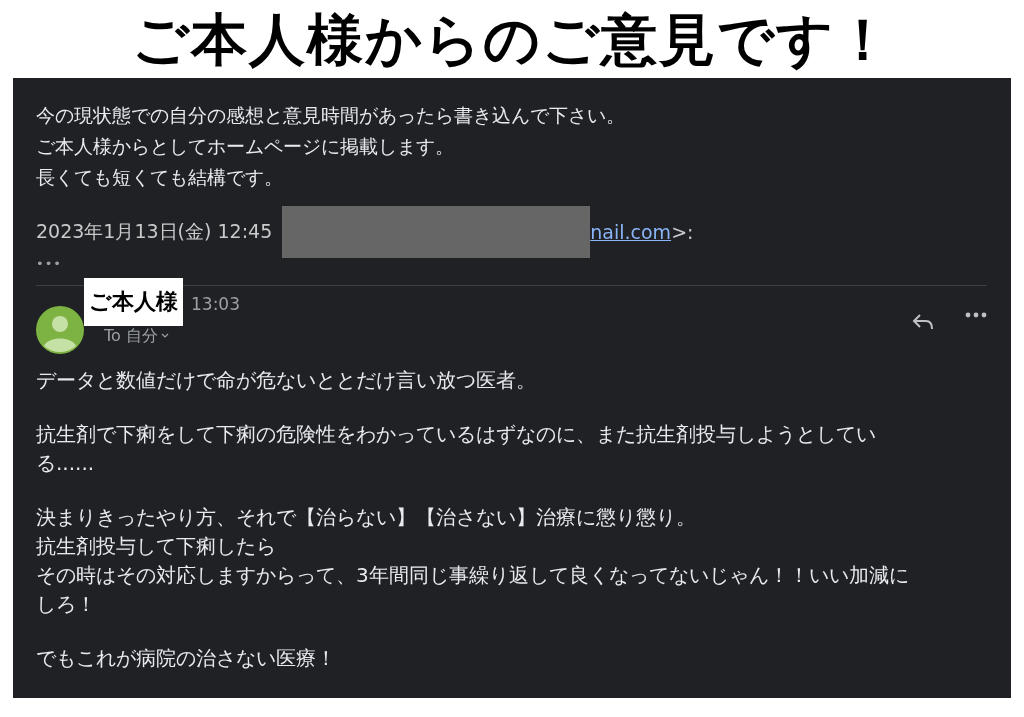 This screenshot has width=1024, height=717. I want to click on body-line: 抗生剤で下痢をして下痢の危険性をわかっているはずなのに、また抗生剤投与しようとしてい, so click(456, 434).